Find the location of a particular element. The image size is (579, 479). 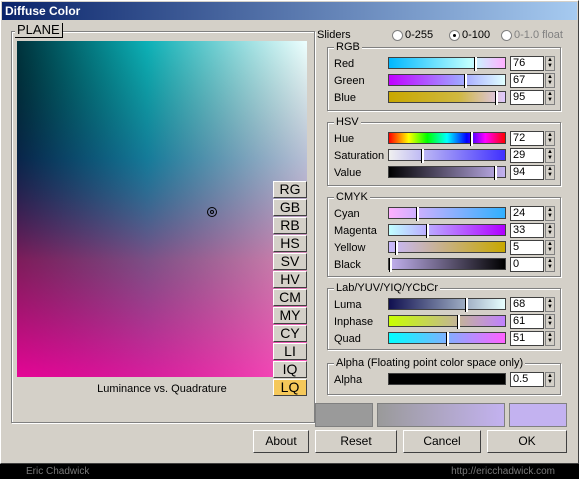

slider-track-value is located at coordinates (447, 173).